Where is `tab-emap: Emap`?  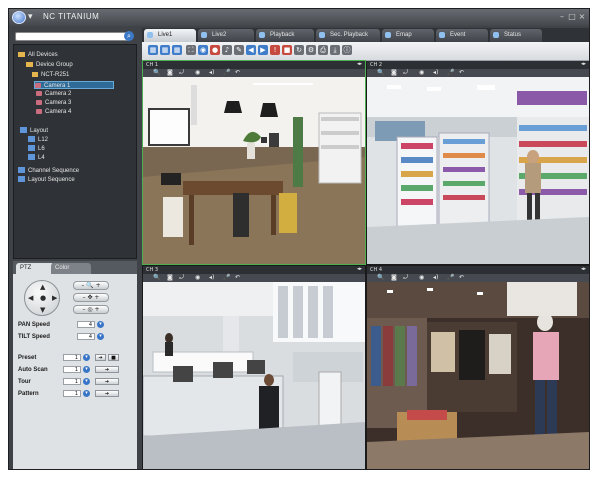
tab-emap: Emap is located at coordinates (408, 35).